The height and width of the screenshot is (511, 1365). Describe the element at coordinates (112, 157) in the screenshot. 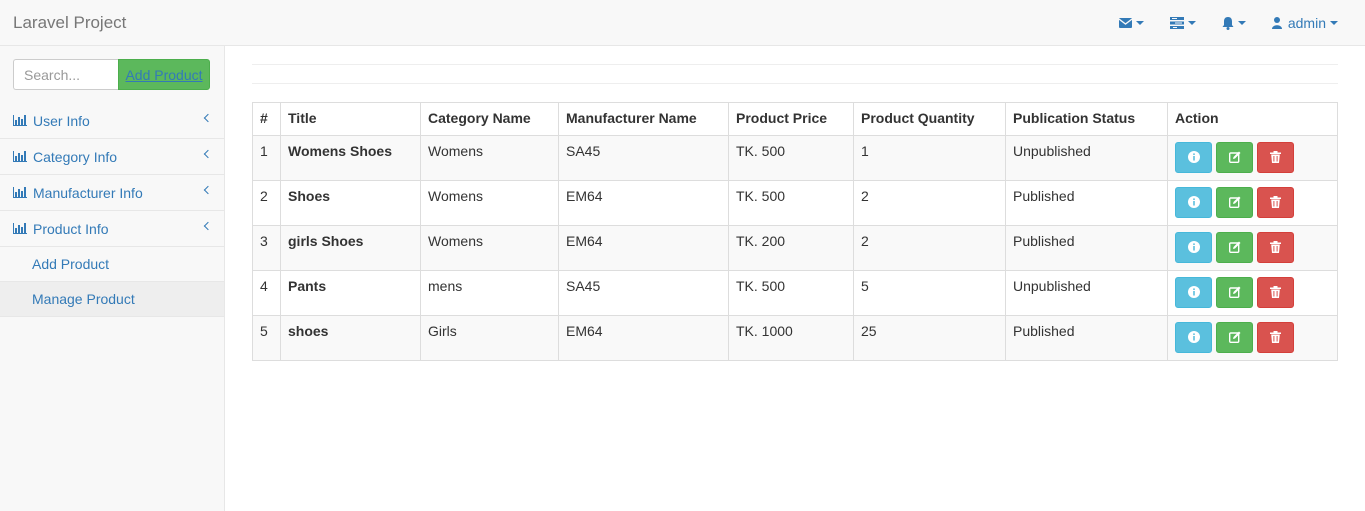

I see `sidebar-item-category-info: Category Info` at that location.